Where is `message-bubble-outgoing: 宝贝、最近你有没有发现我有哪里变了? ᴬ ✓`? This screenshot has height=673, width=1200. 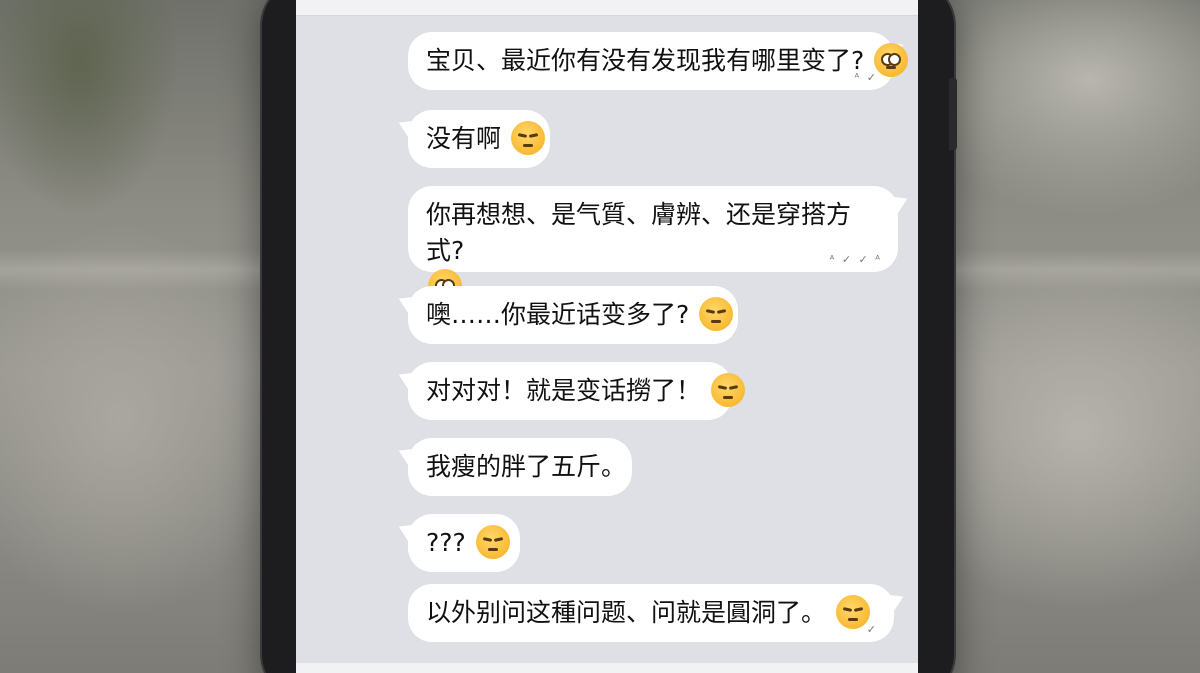
message-bubble-outgoing: 宝贝、最近你有没有发现我有哪里变了? ᴬ ✓ is located at coordinates (658, 61).